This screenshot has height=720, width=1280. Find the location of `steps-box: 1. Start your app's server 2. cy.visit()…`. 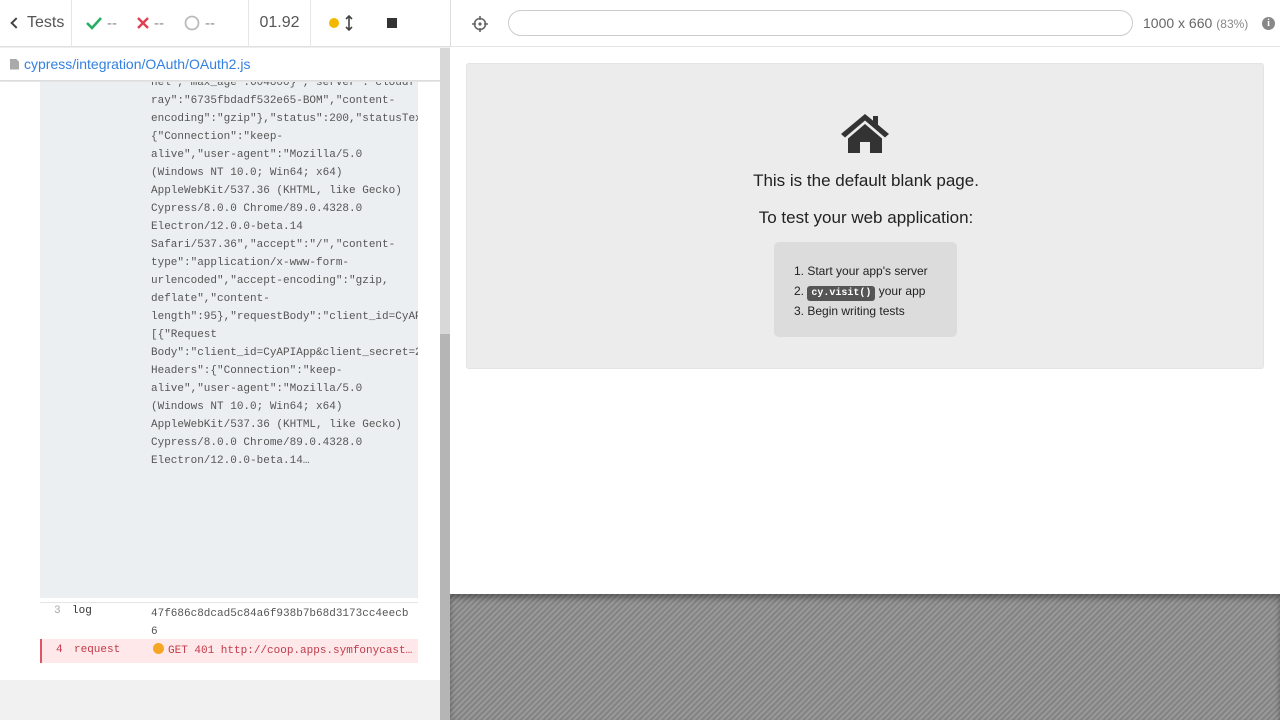

steps-box: 1. Start your app's server 2. cy.visit()… is located at coordinates (865, 289).